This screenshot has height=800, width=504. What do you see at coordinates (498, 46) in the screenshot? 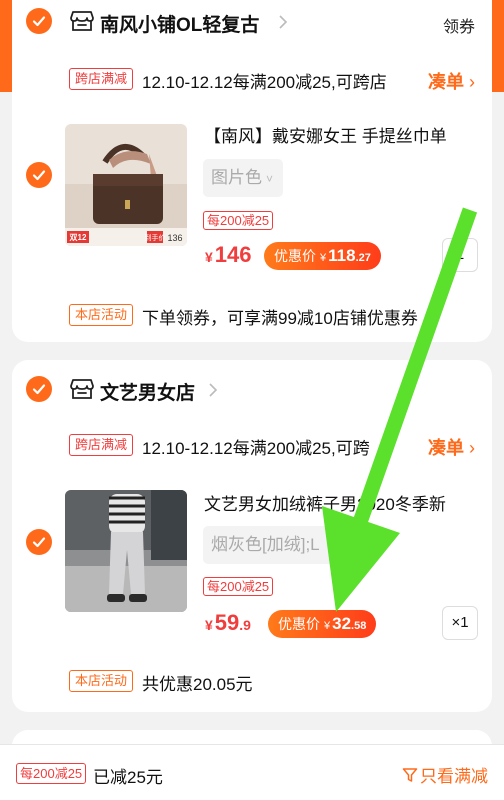
I see `orange-header-strip-right` at bounding box center [498, 46].